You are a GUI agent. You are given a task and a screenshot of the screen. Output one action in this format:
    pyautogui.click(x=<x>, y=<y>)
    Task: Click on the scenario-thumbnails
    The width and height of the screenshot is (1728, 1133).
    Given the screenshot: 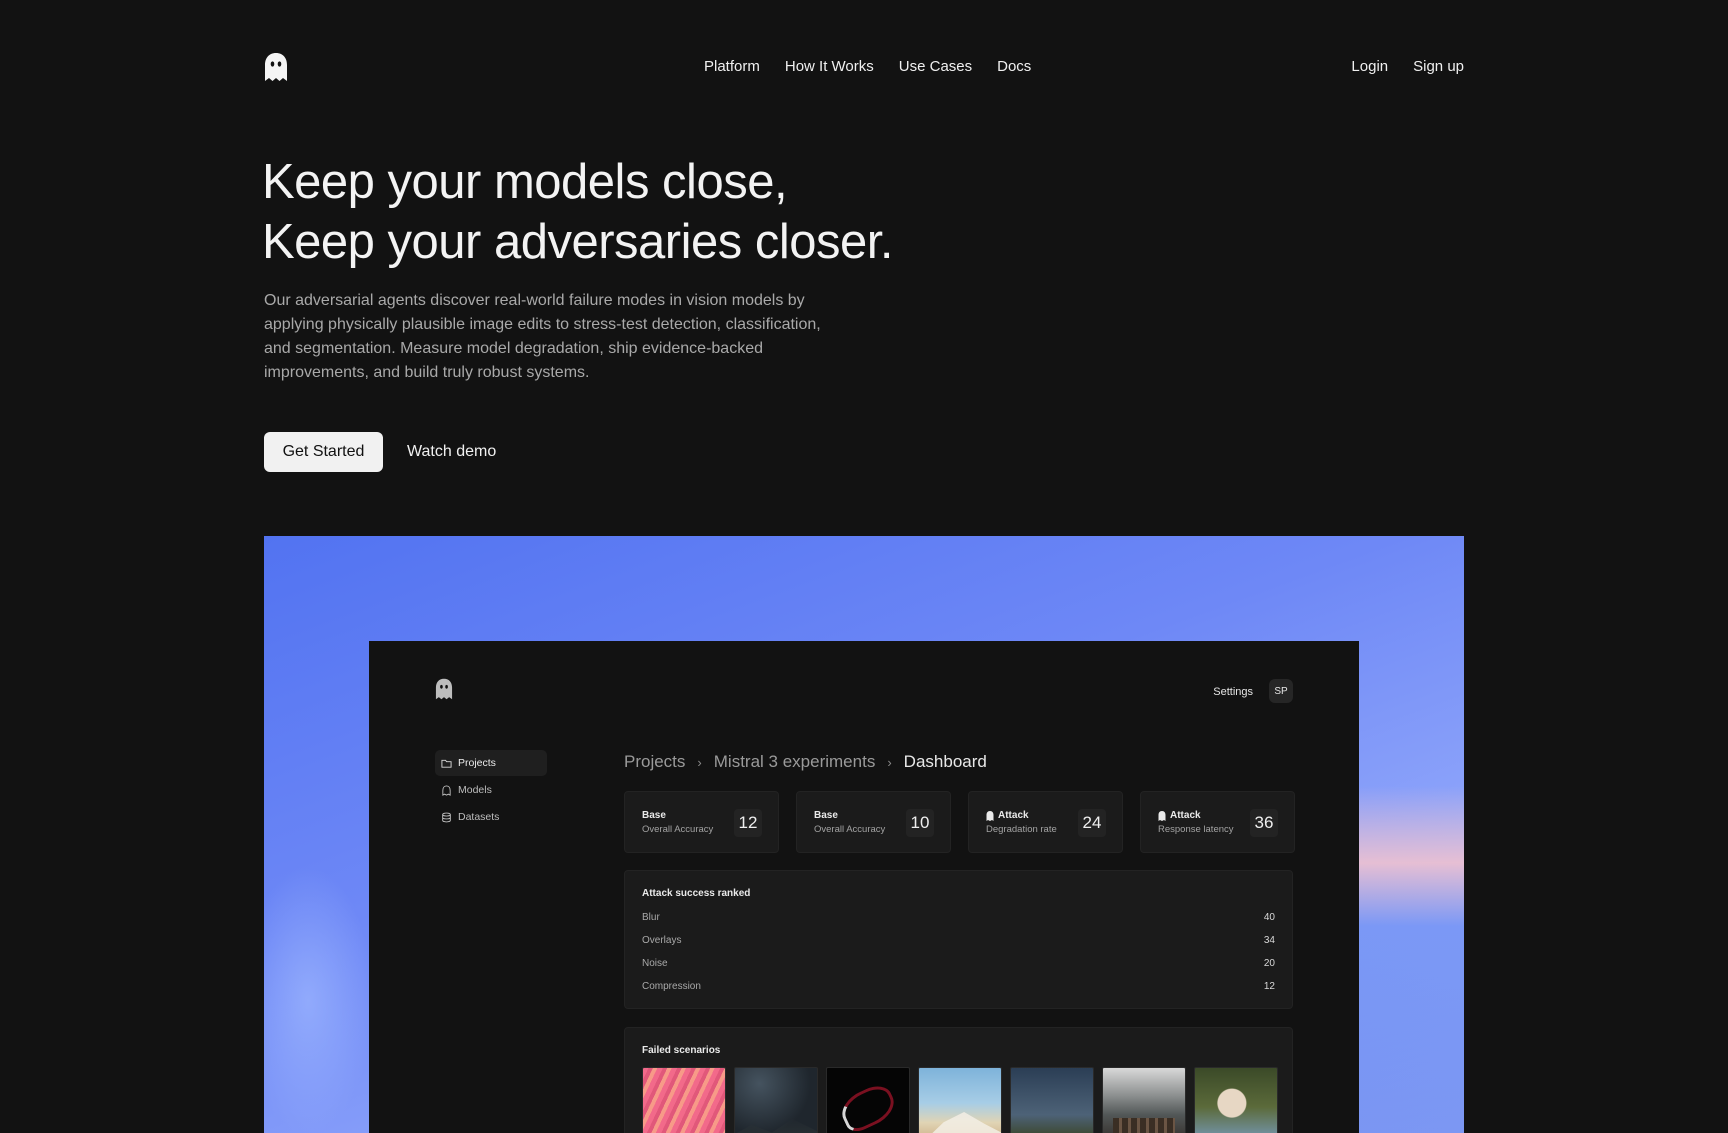 What is the action you would take?
    pyautogui.click(x=960, y=1100)
    